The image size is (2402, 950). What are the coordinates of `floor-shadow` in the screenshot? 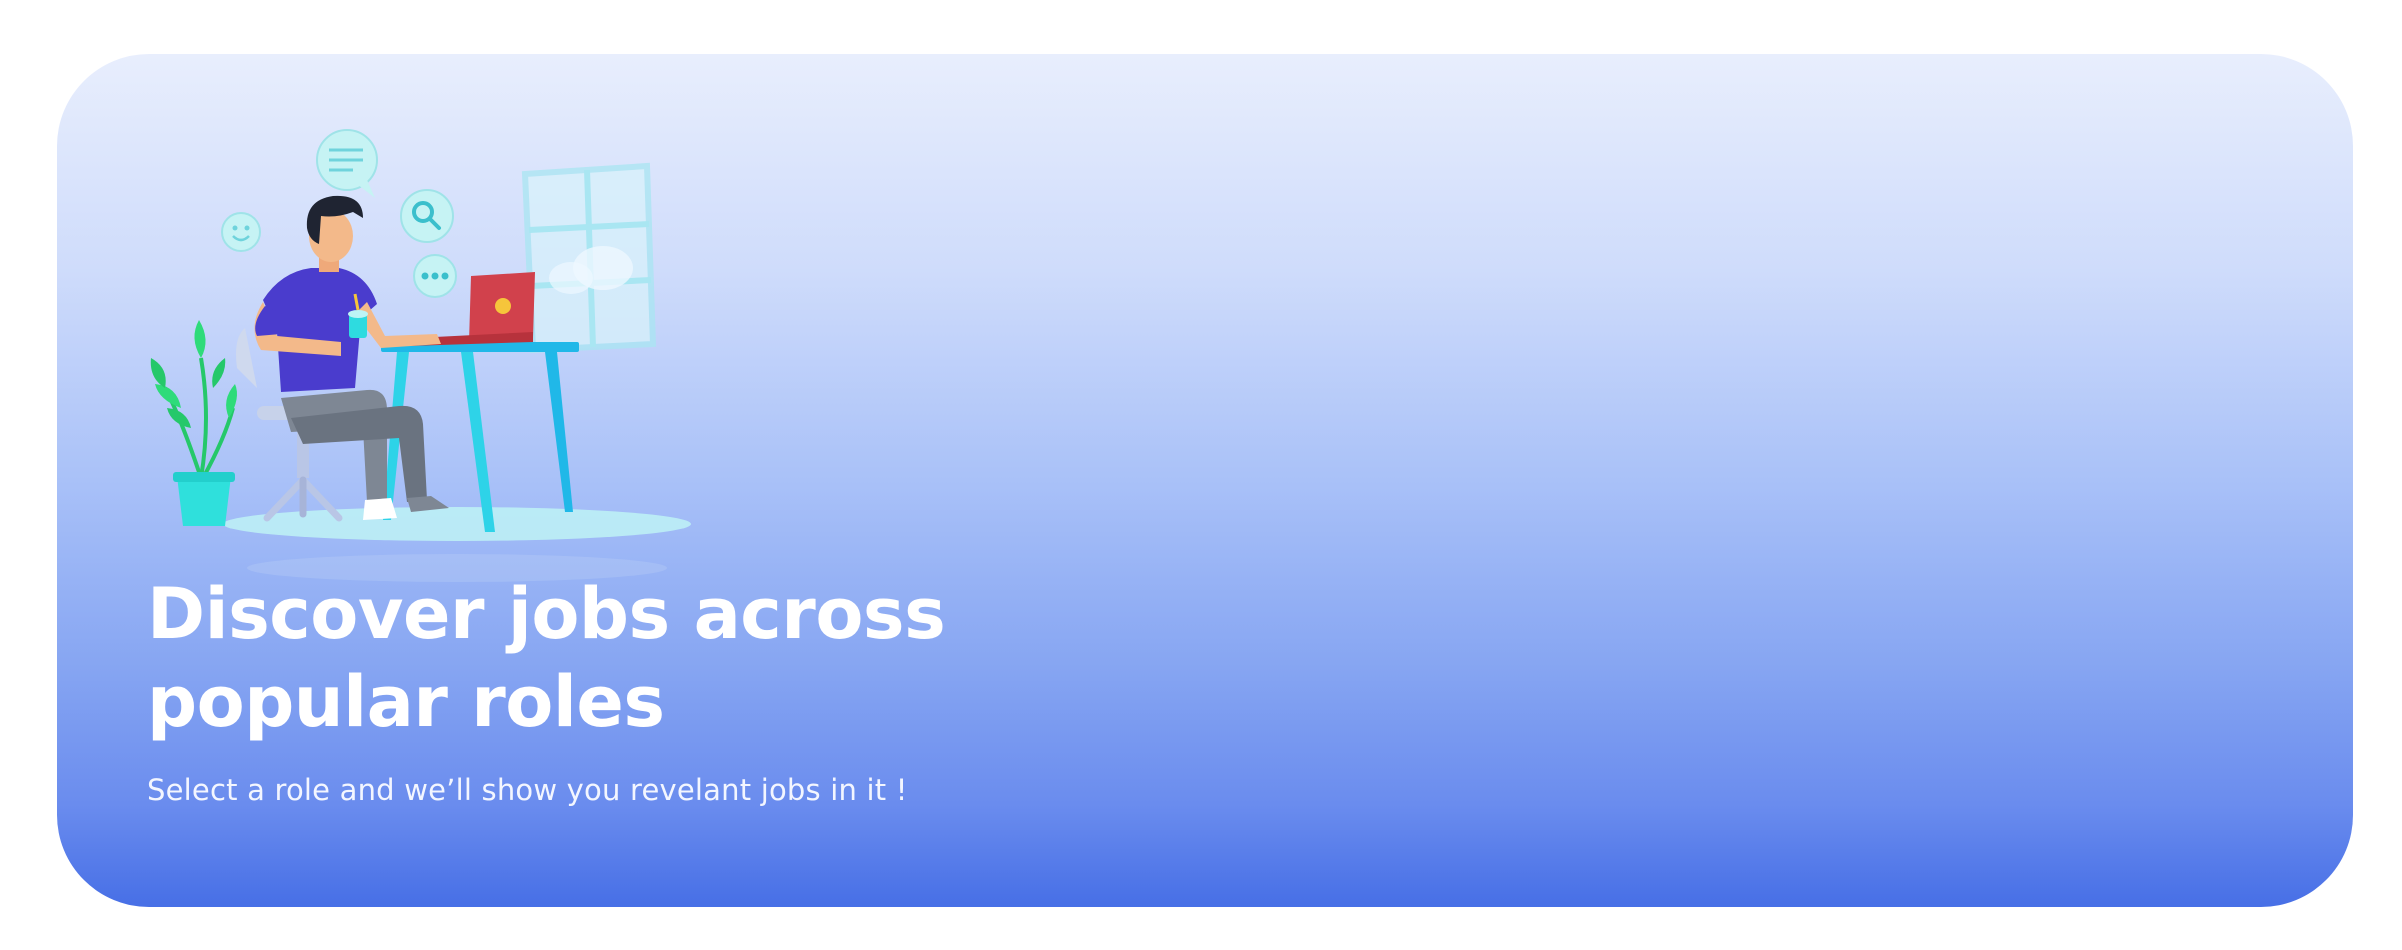 It's located at (457, 524).